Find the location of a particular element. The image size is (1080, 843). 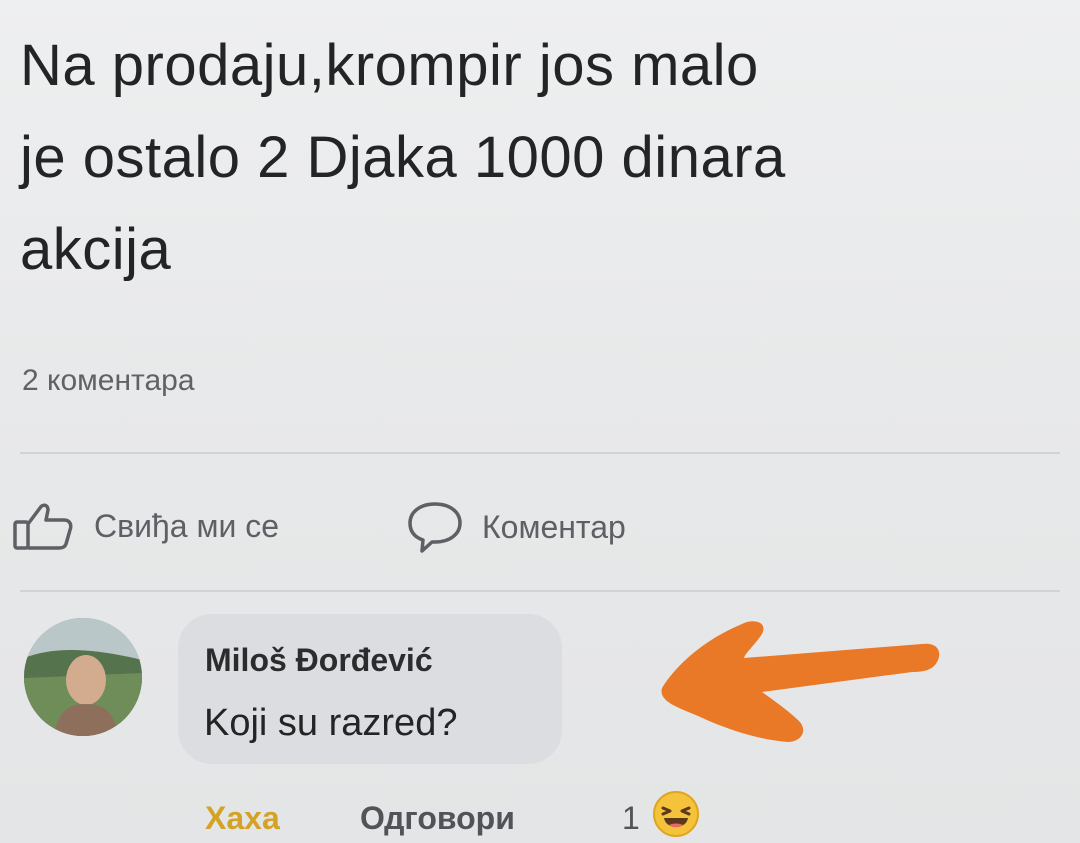

comment-text: Koji su razred? is located at coordinates (331, 723).